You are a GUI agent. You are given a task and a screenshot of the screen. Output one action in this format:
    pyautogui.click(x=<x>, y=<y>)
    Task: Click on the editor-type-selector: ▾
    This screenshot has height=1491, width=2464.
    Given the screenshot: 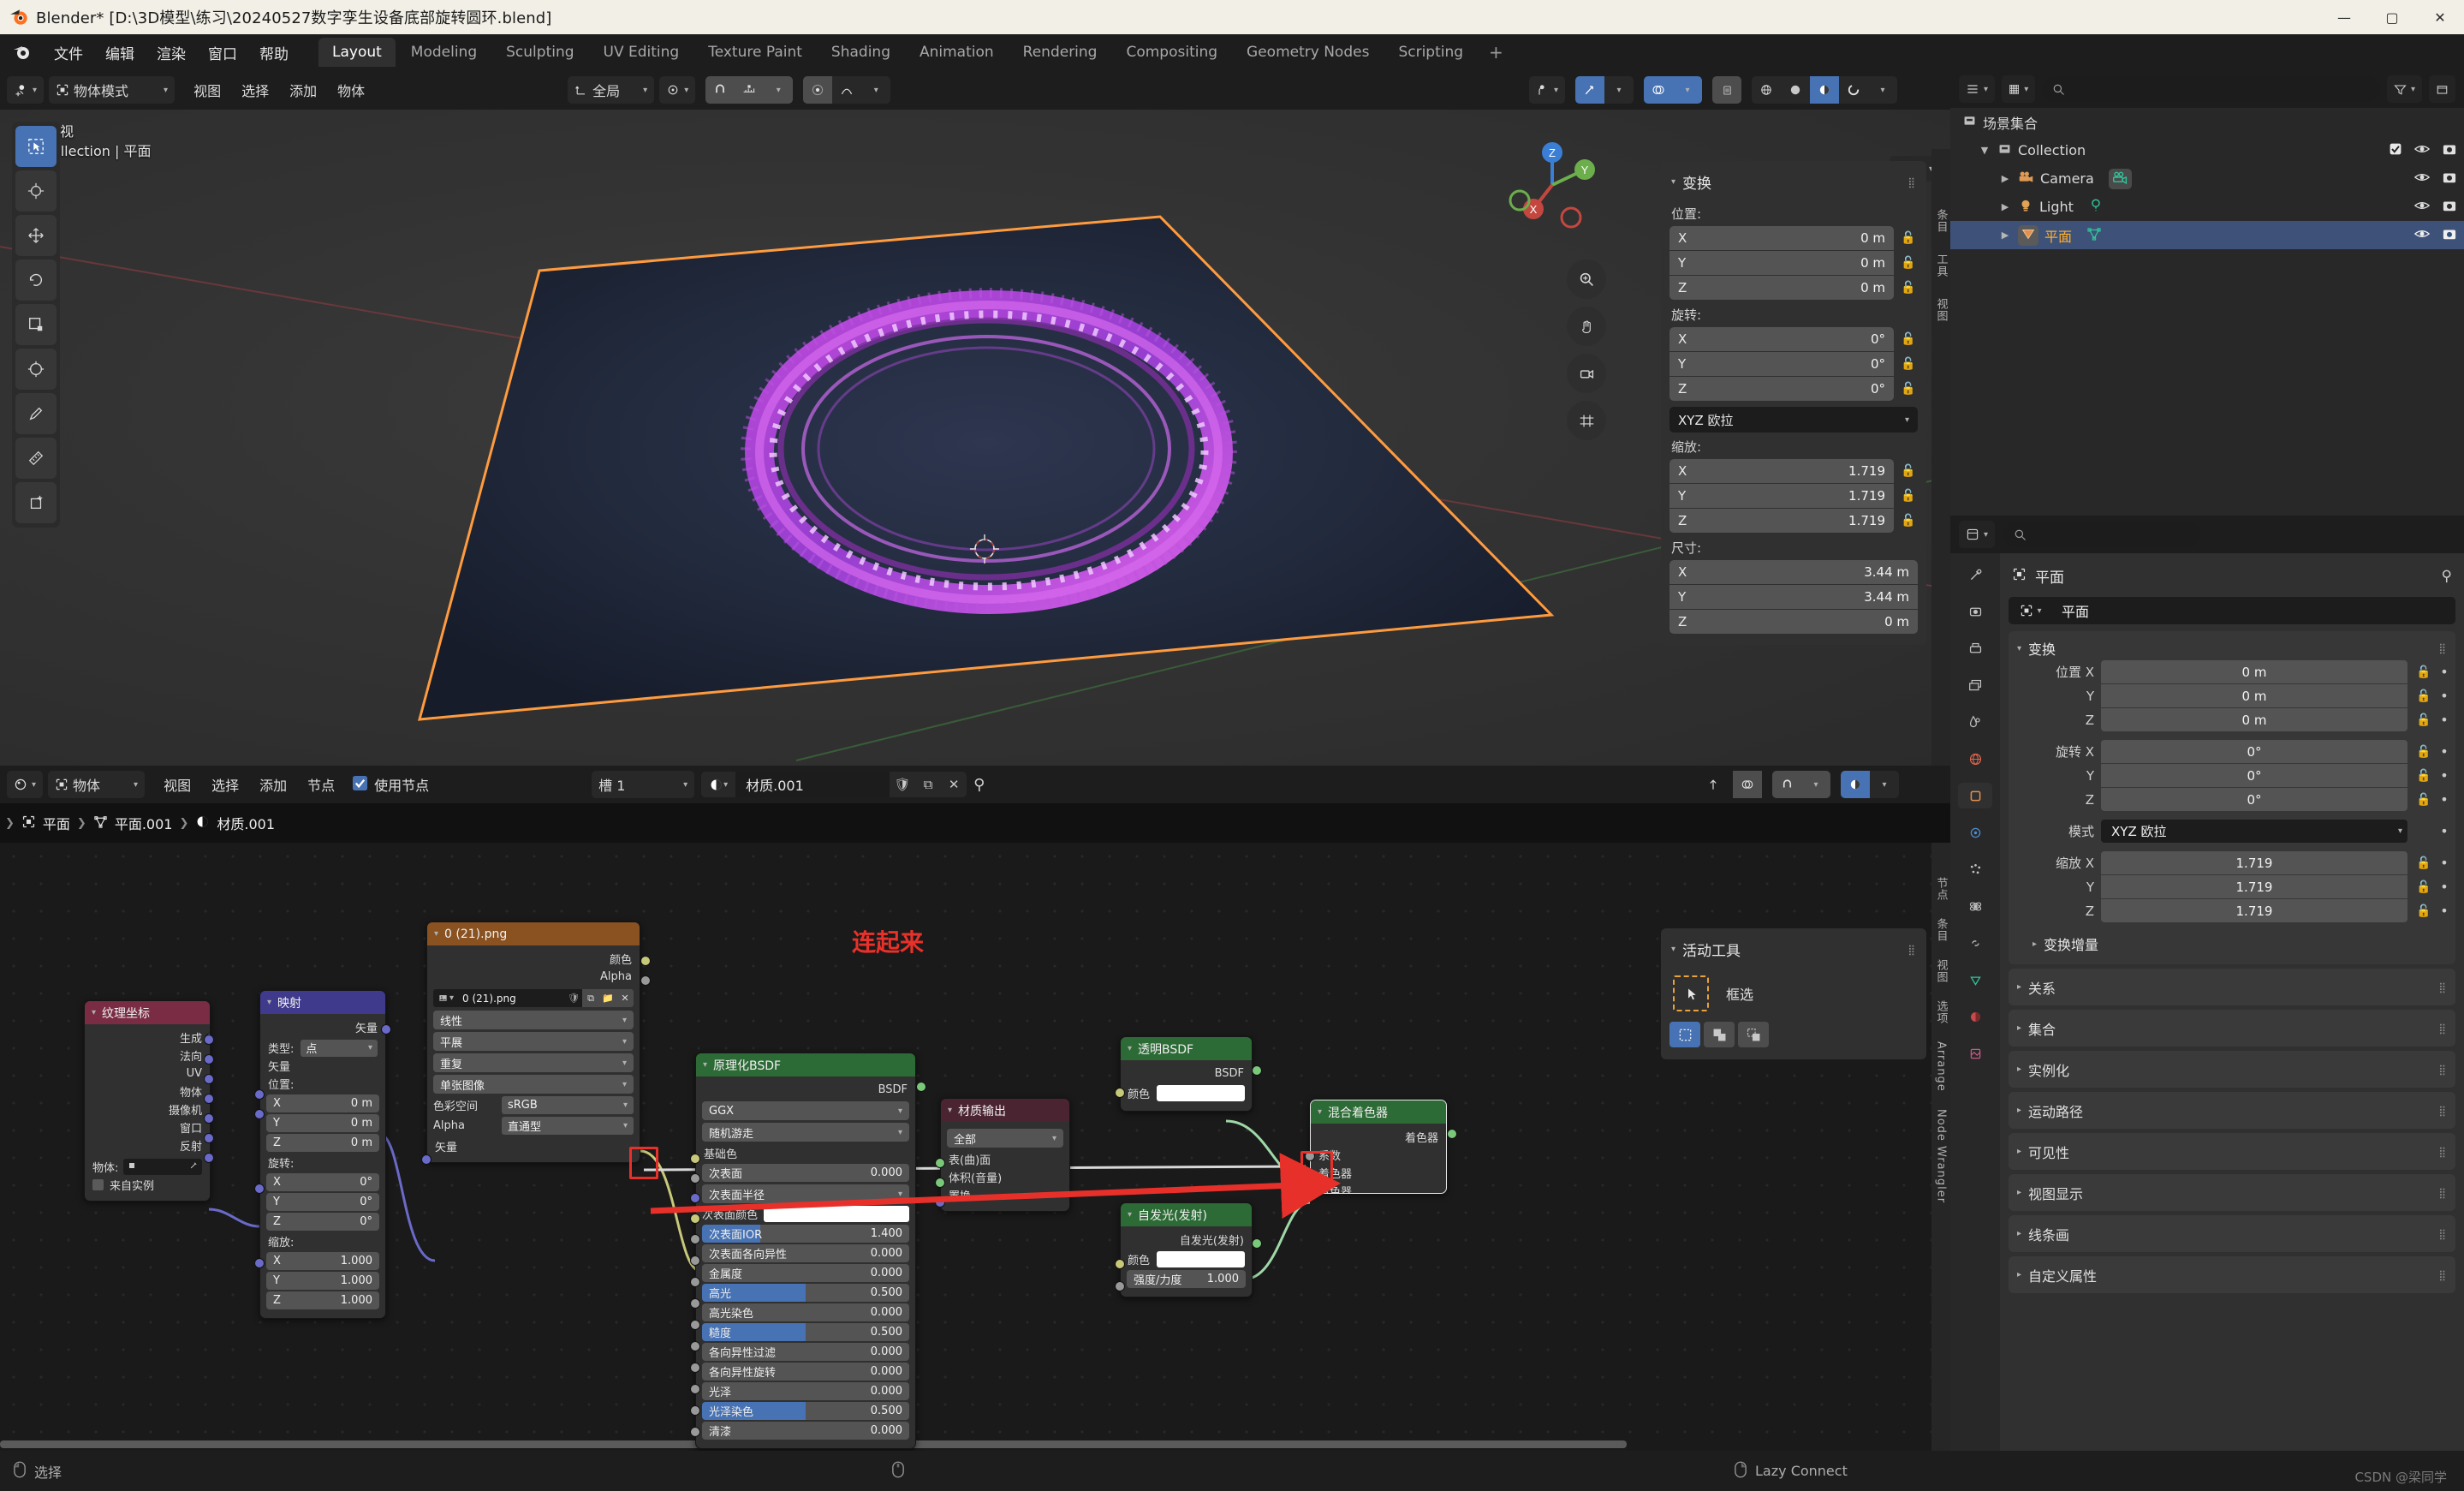 What is the action you would take?
    pyautogui.click(x=26, y=90)
    